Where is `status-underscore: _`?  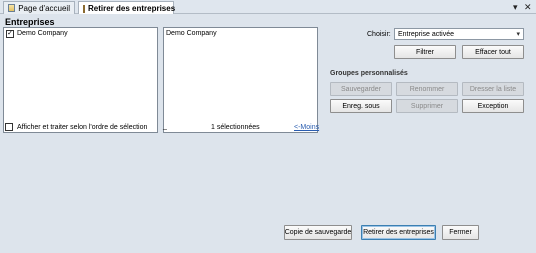 status-underscore: _ is located at coordinates (165, 126).